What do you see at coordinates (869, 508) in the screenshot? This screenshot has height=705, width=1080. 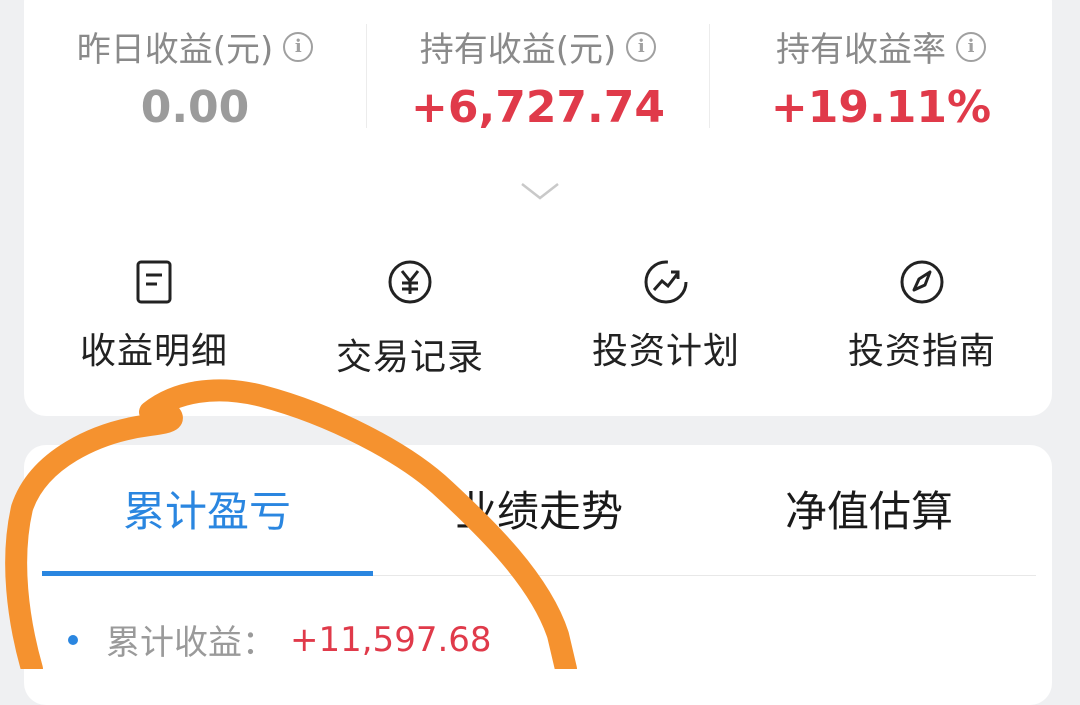 I see `tab-nav-estimate: 净值估算` at bounding box center [869, 508].